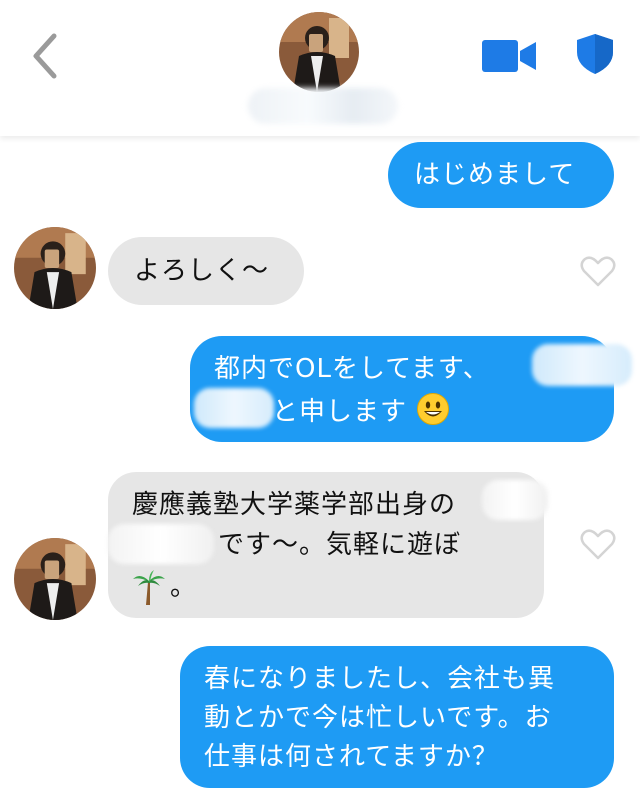 This screenshot has height=795, width=640. I want to click on message-text: よろしく〜, so click(202, 271).